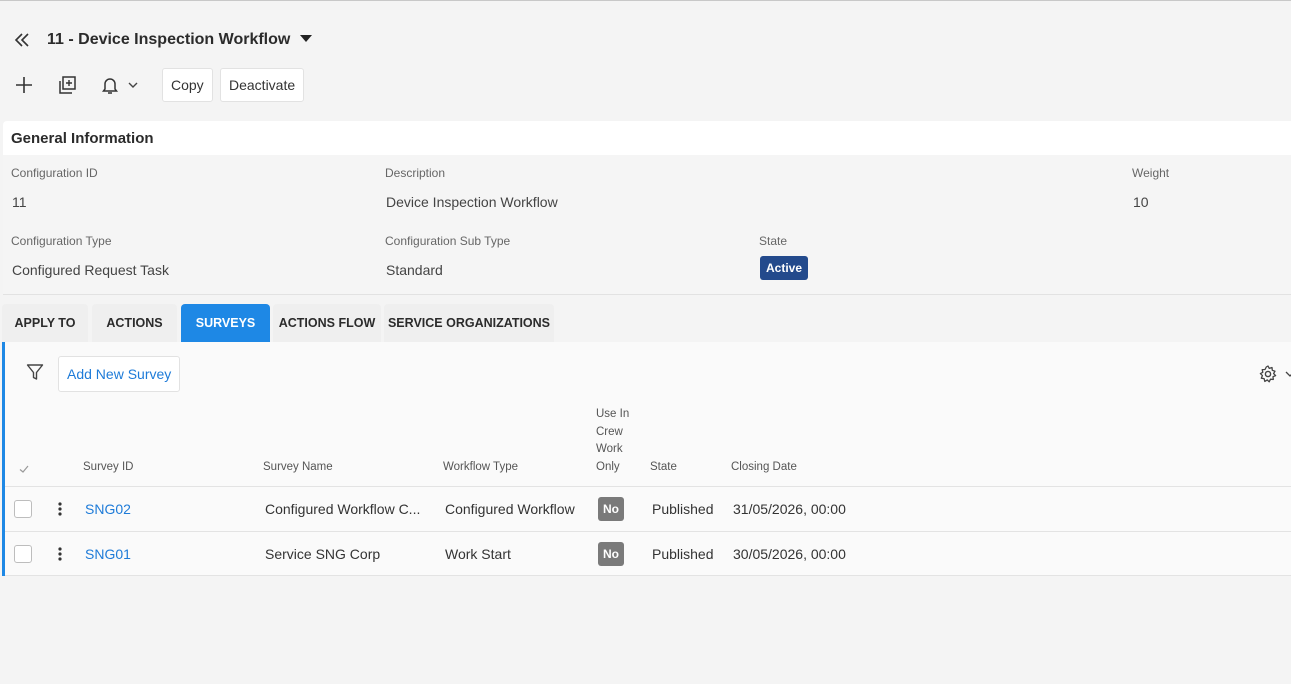 The height and width of the screenshot is (684, 1291). What do you see at coordinates (225, 323) in the screenshot?
I see `tab-surveys: SURVEYS` at bounding box center [225, 323].